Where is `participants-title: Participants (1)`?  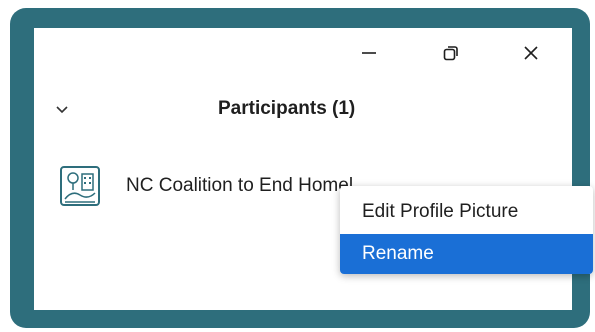 participants-title: Participants (1) is located at coordinates (287, 108).